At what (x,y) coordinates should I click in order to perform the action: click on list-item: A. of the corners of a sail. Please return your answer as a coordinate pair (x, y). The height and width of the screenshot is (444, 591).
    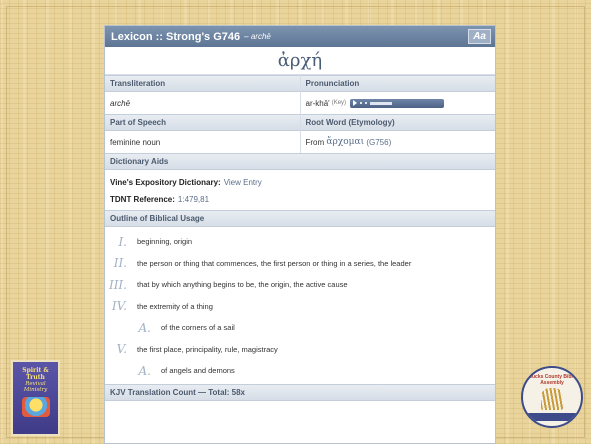
    Looking at the image, I should click on (300, 328).